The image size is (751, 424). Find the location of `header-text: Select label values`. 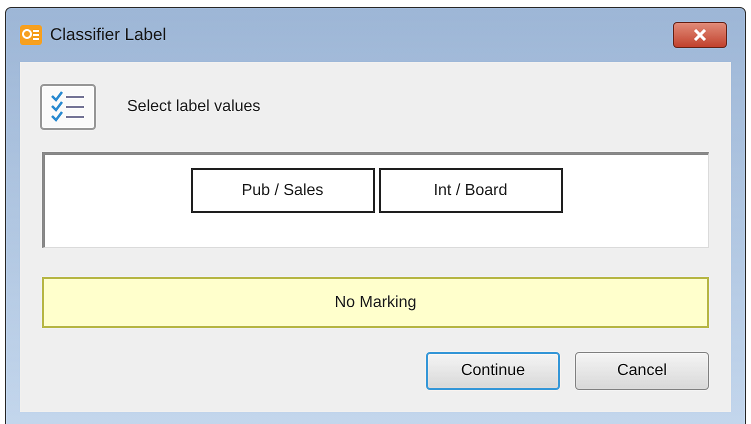

header-text: Select label values is located at coordinates (193, 107).